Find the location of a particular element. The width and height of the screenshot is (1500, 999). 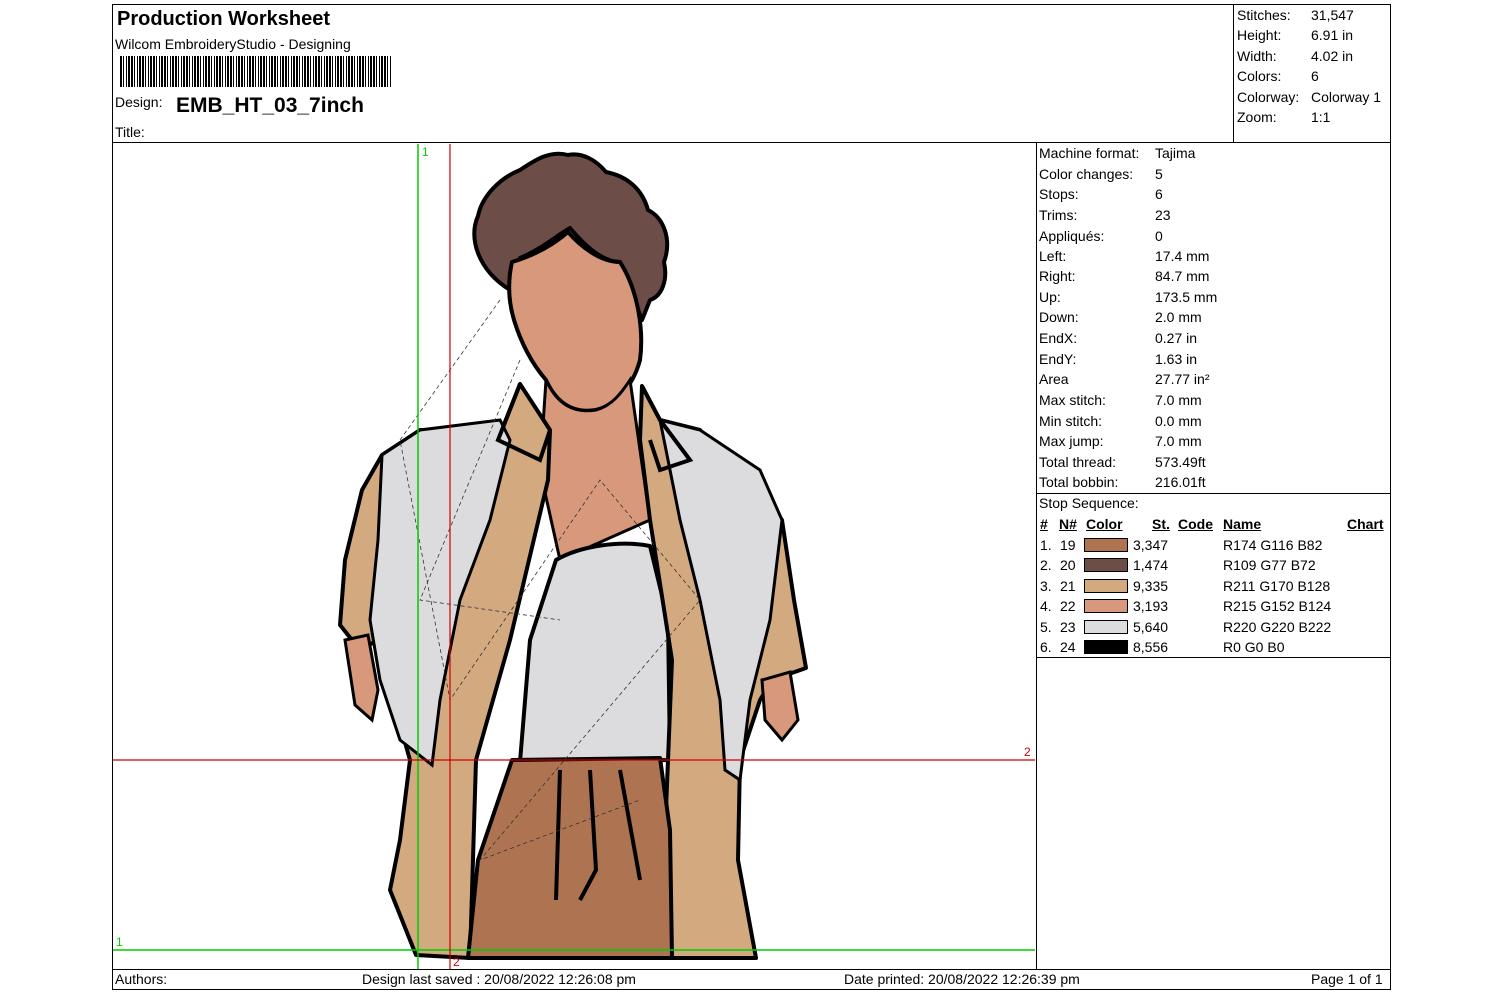

detail-label: EndY: is located at coordinates (1058, 359).